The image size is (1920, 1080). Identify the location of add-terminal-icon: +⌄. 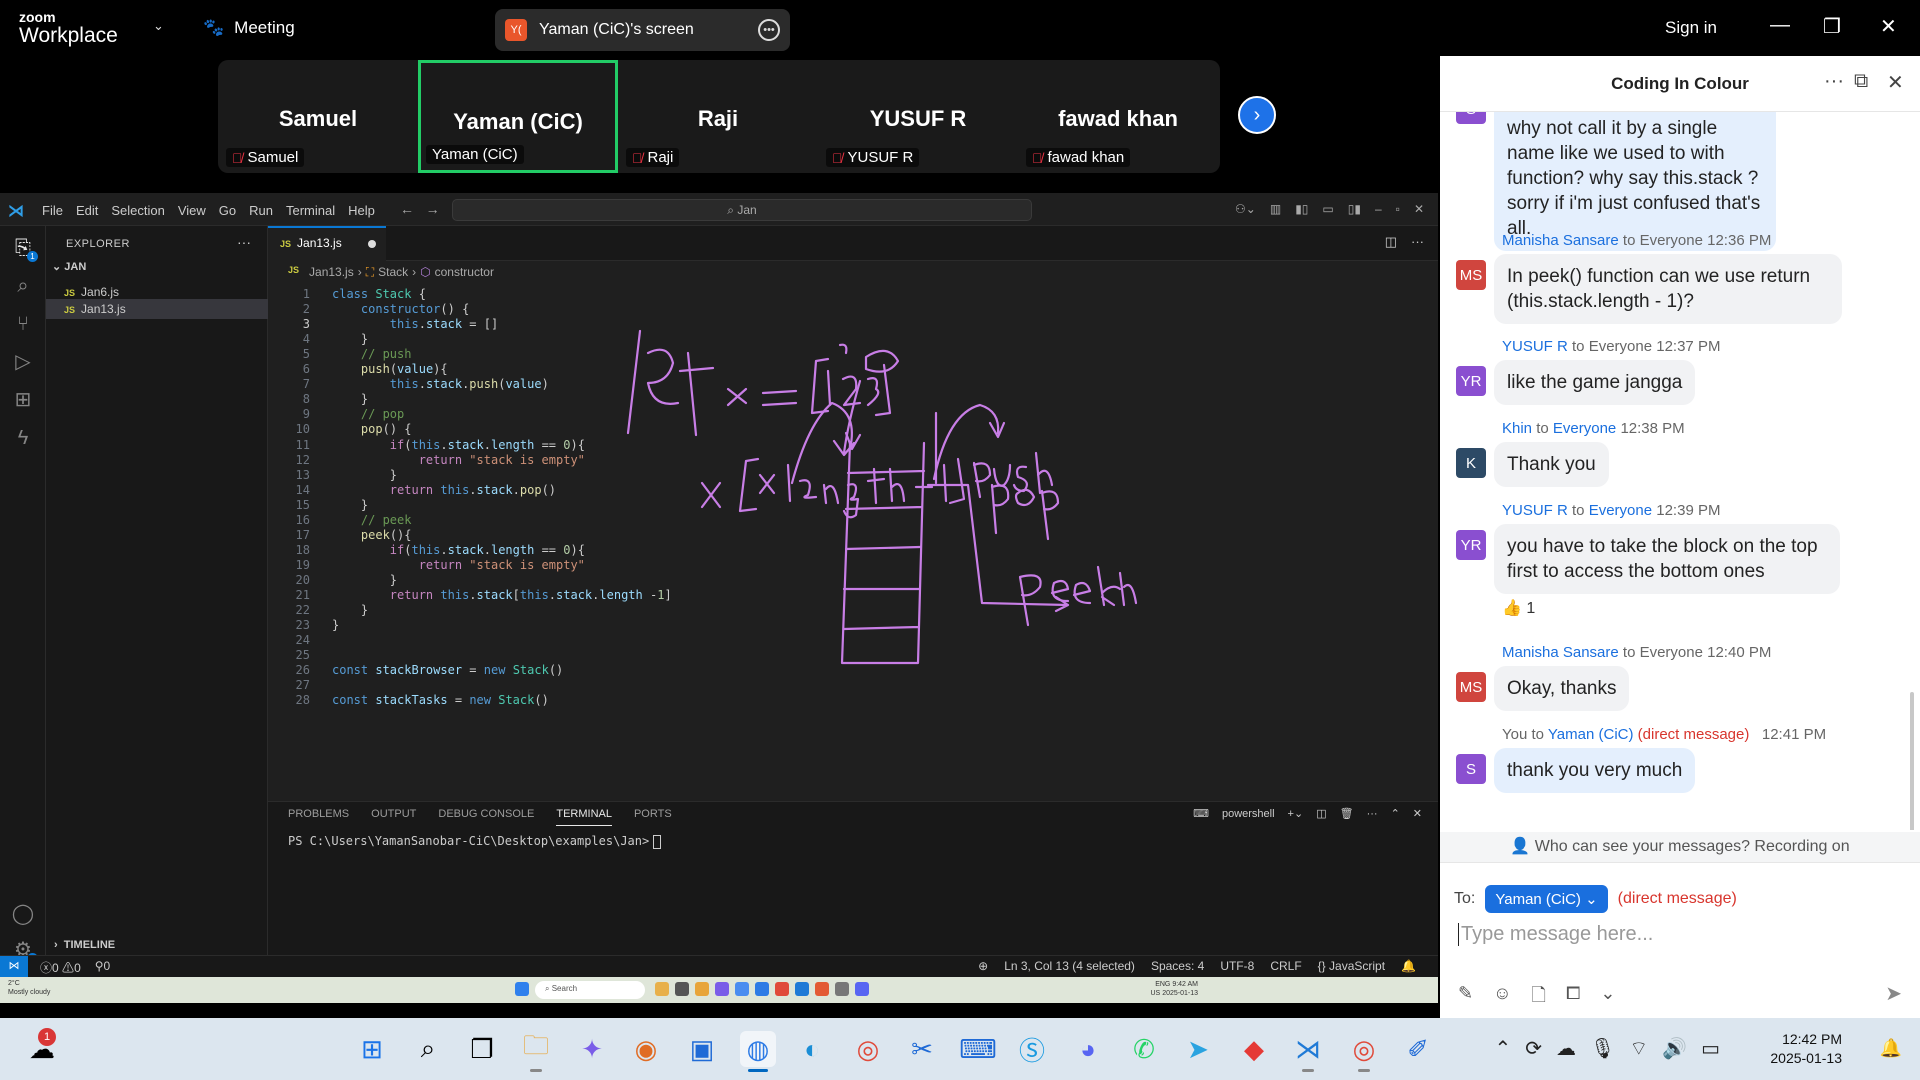
(1296, 813).